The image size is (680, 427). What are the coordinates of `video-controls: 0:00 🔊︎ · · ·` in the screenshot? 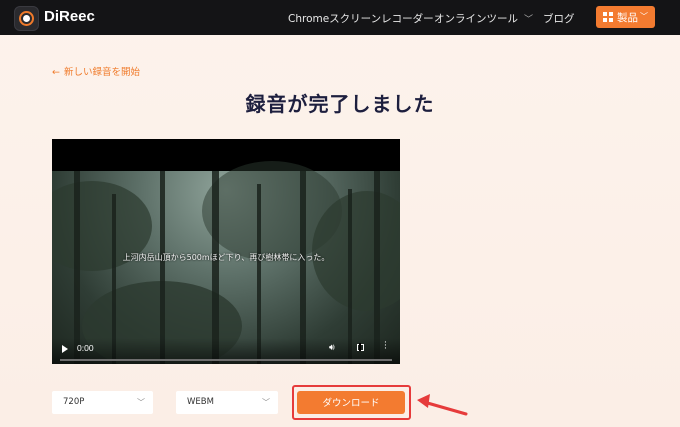 It's located at (226, 351).